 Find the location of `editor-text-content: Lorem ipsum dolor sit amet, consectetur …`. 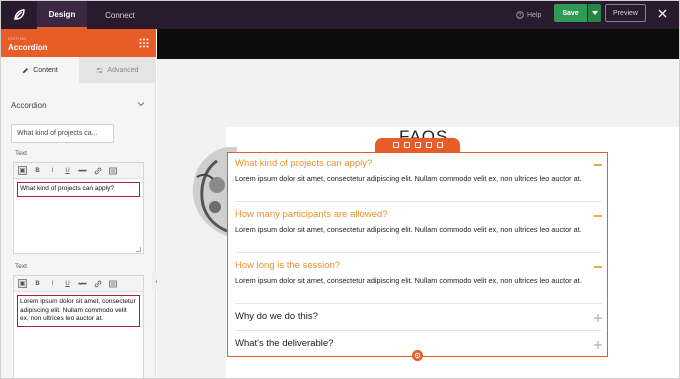

editor-text-content: Lorem ipsum dolor sit amet, consectetur … is located at coordinates (78, 311).